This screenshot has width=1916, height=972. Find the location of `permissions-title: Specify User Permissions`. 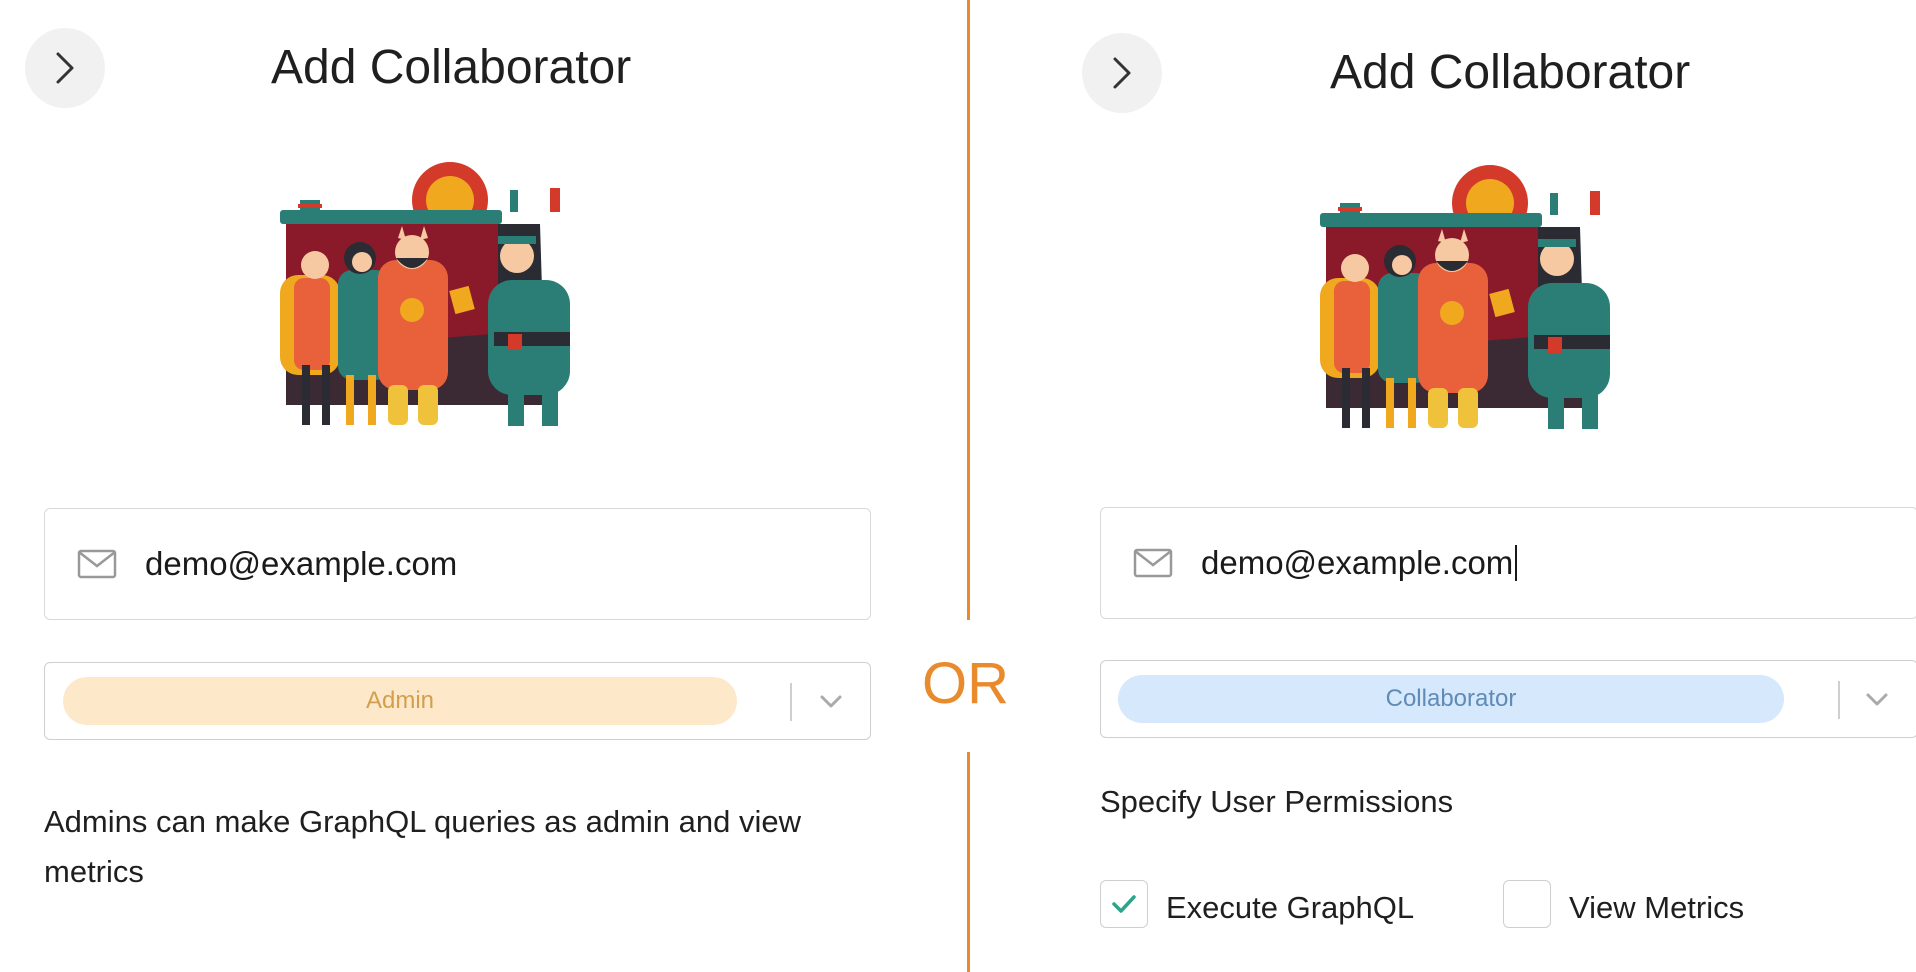

permissions-title: Specify User Permissions is located at coordinates (1277, 801).